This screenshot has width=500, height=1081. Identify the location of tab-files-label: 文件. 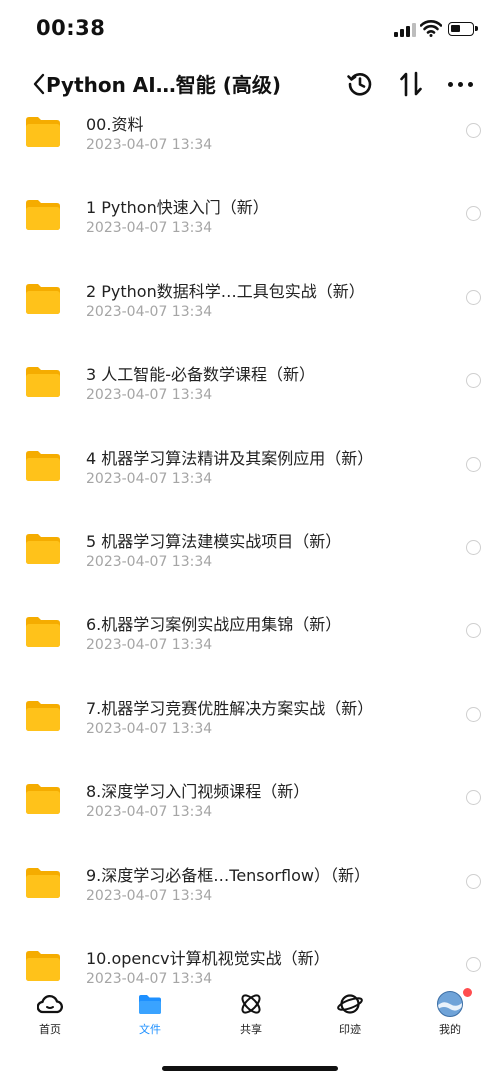
(150, 1029).